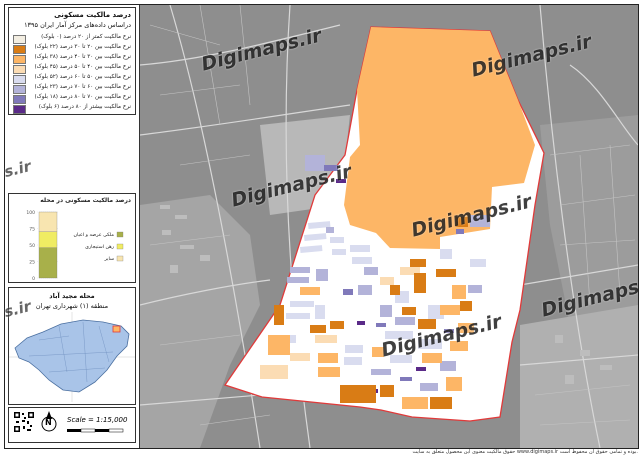  What do you see at coordinates (85, 200) in the screenshot?
I see `chart-title: درصد مالکیت مسکونی در محله` at bounding box center [85, 200].